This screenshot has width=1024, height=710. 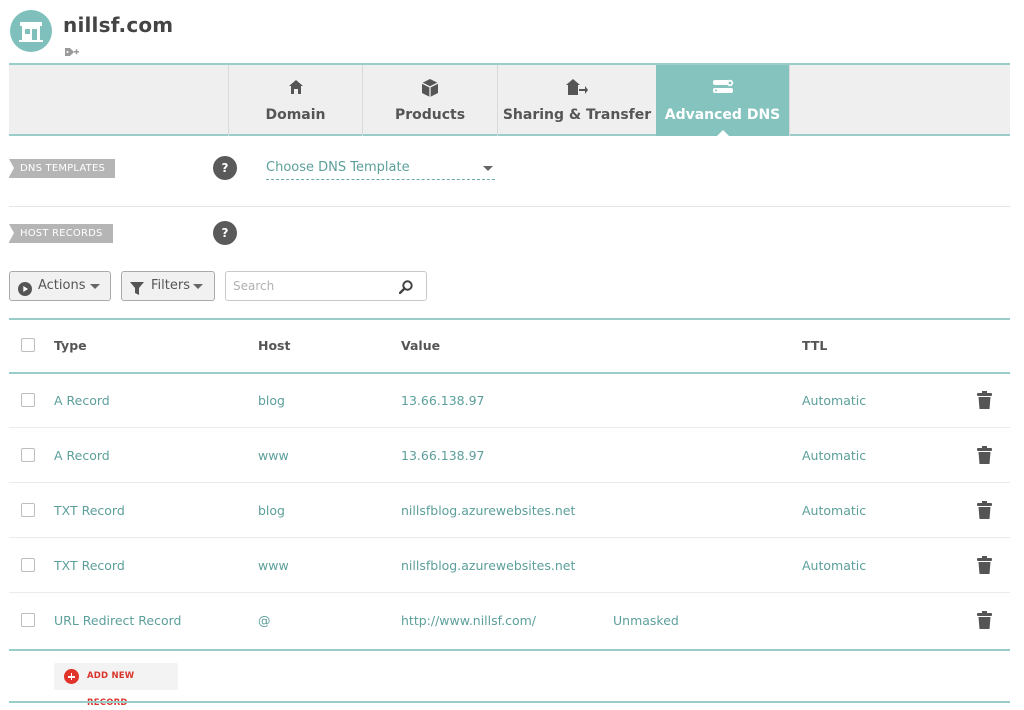 What do you see at coordinates (225, 233) in the screenshot?
I see `host-records-help-button: ?` at bounding box center [225, 233].